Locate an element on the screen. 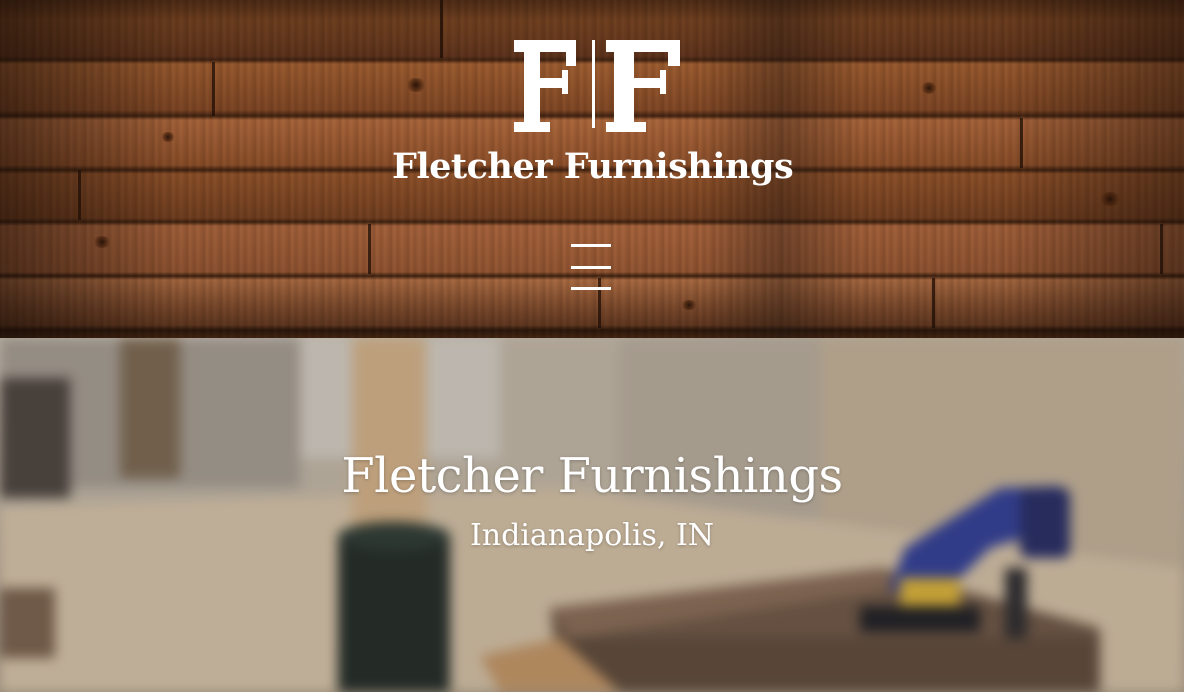  brand-name: Fletcher Furnishings is located at coordinates (593, 167).